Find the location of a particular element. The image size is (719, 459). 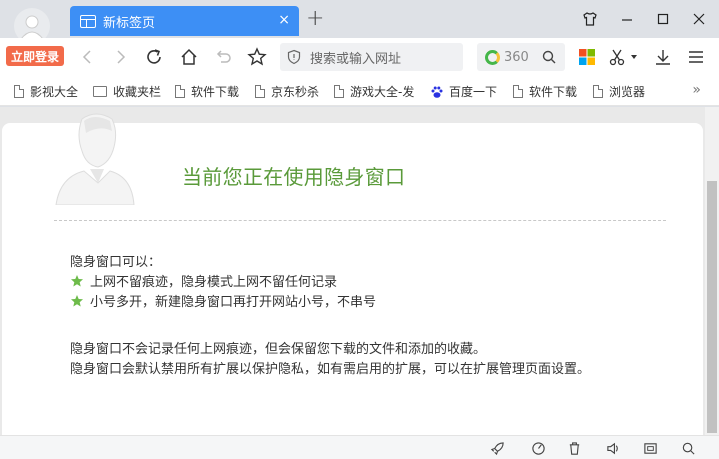

bookmark-label: 百度一下 is located at coordinates (473, 92).